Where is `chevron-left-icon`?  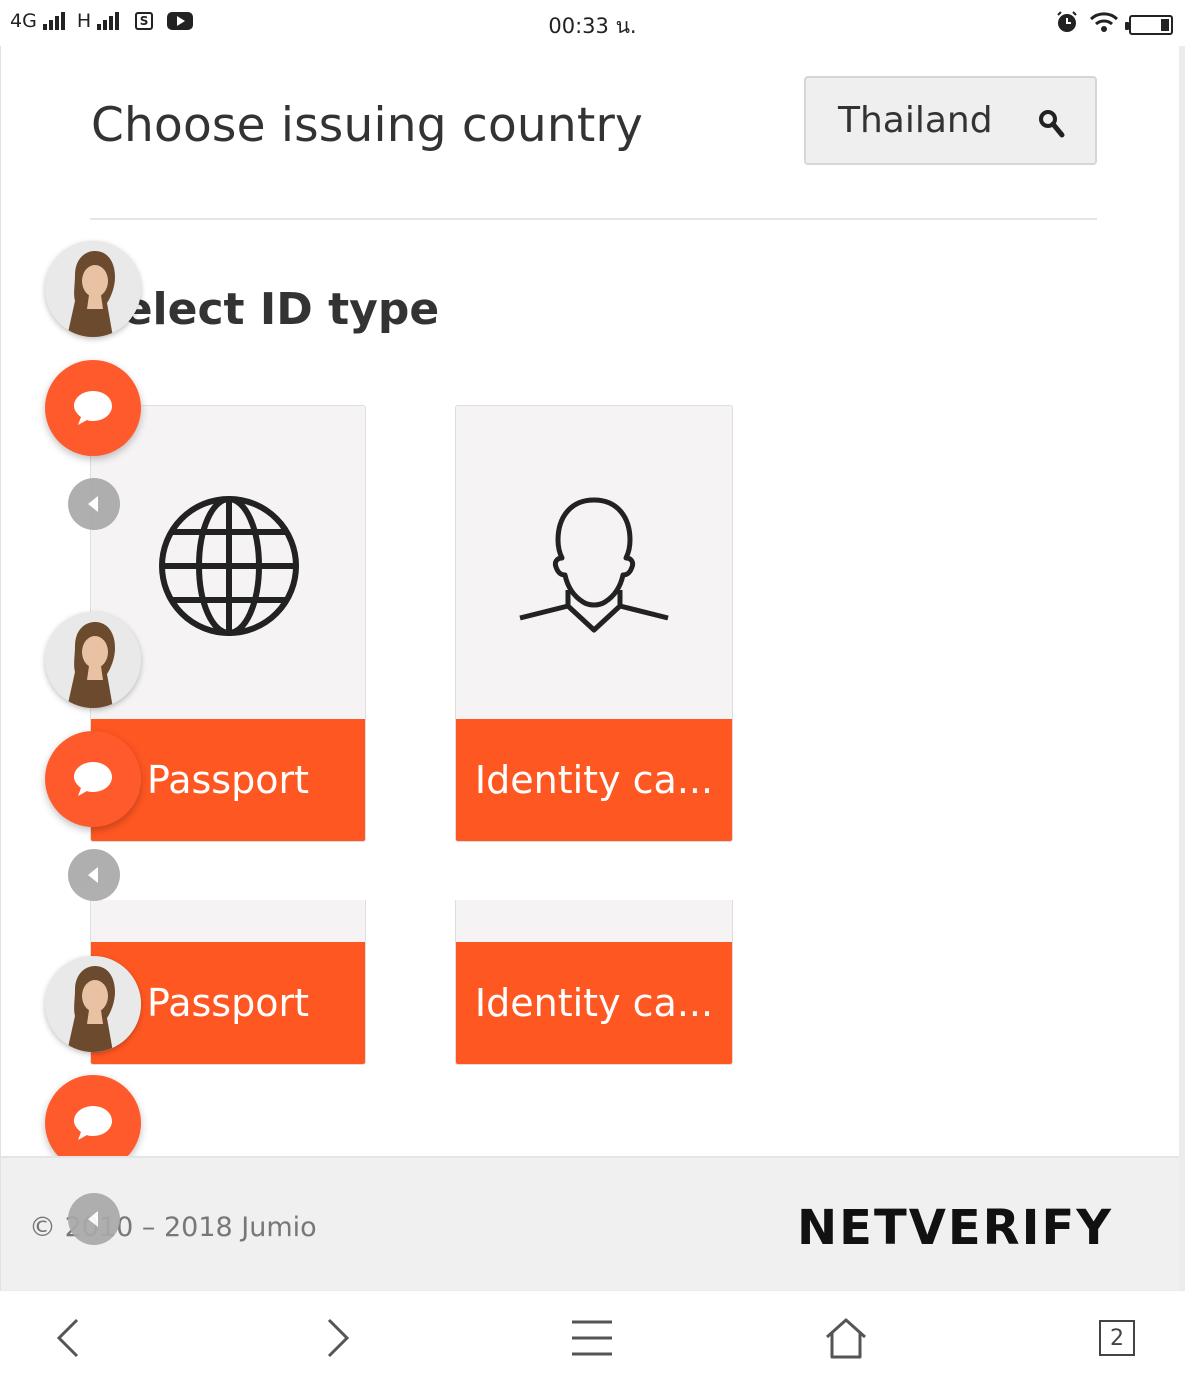 chevron-left-icon is located at coordinates (67, 1338).